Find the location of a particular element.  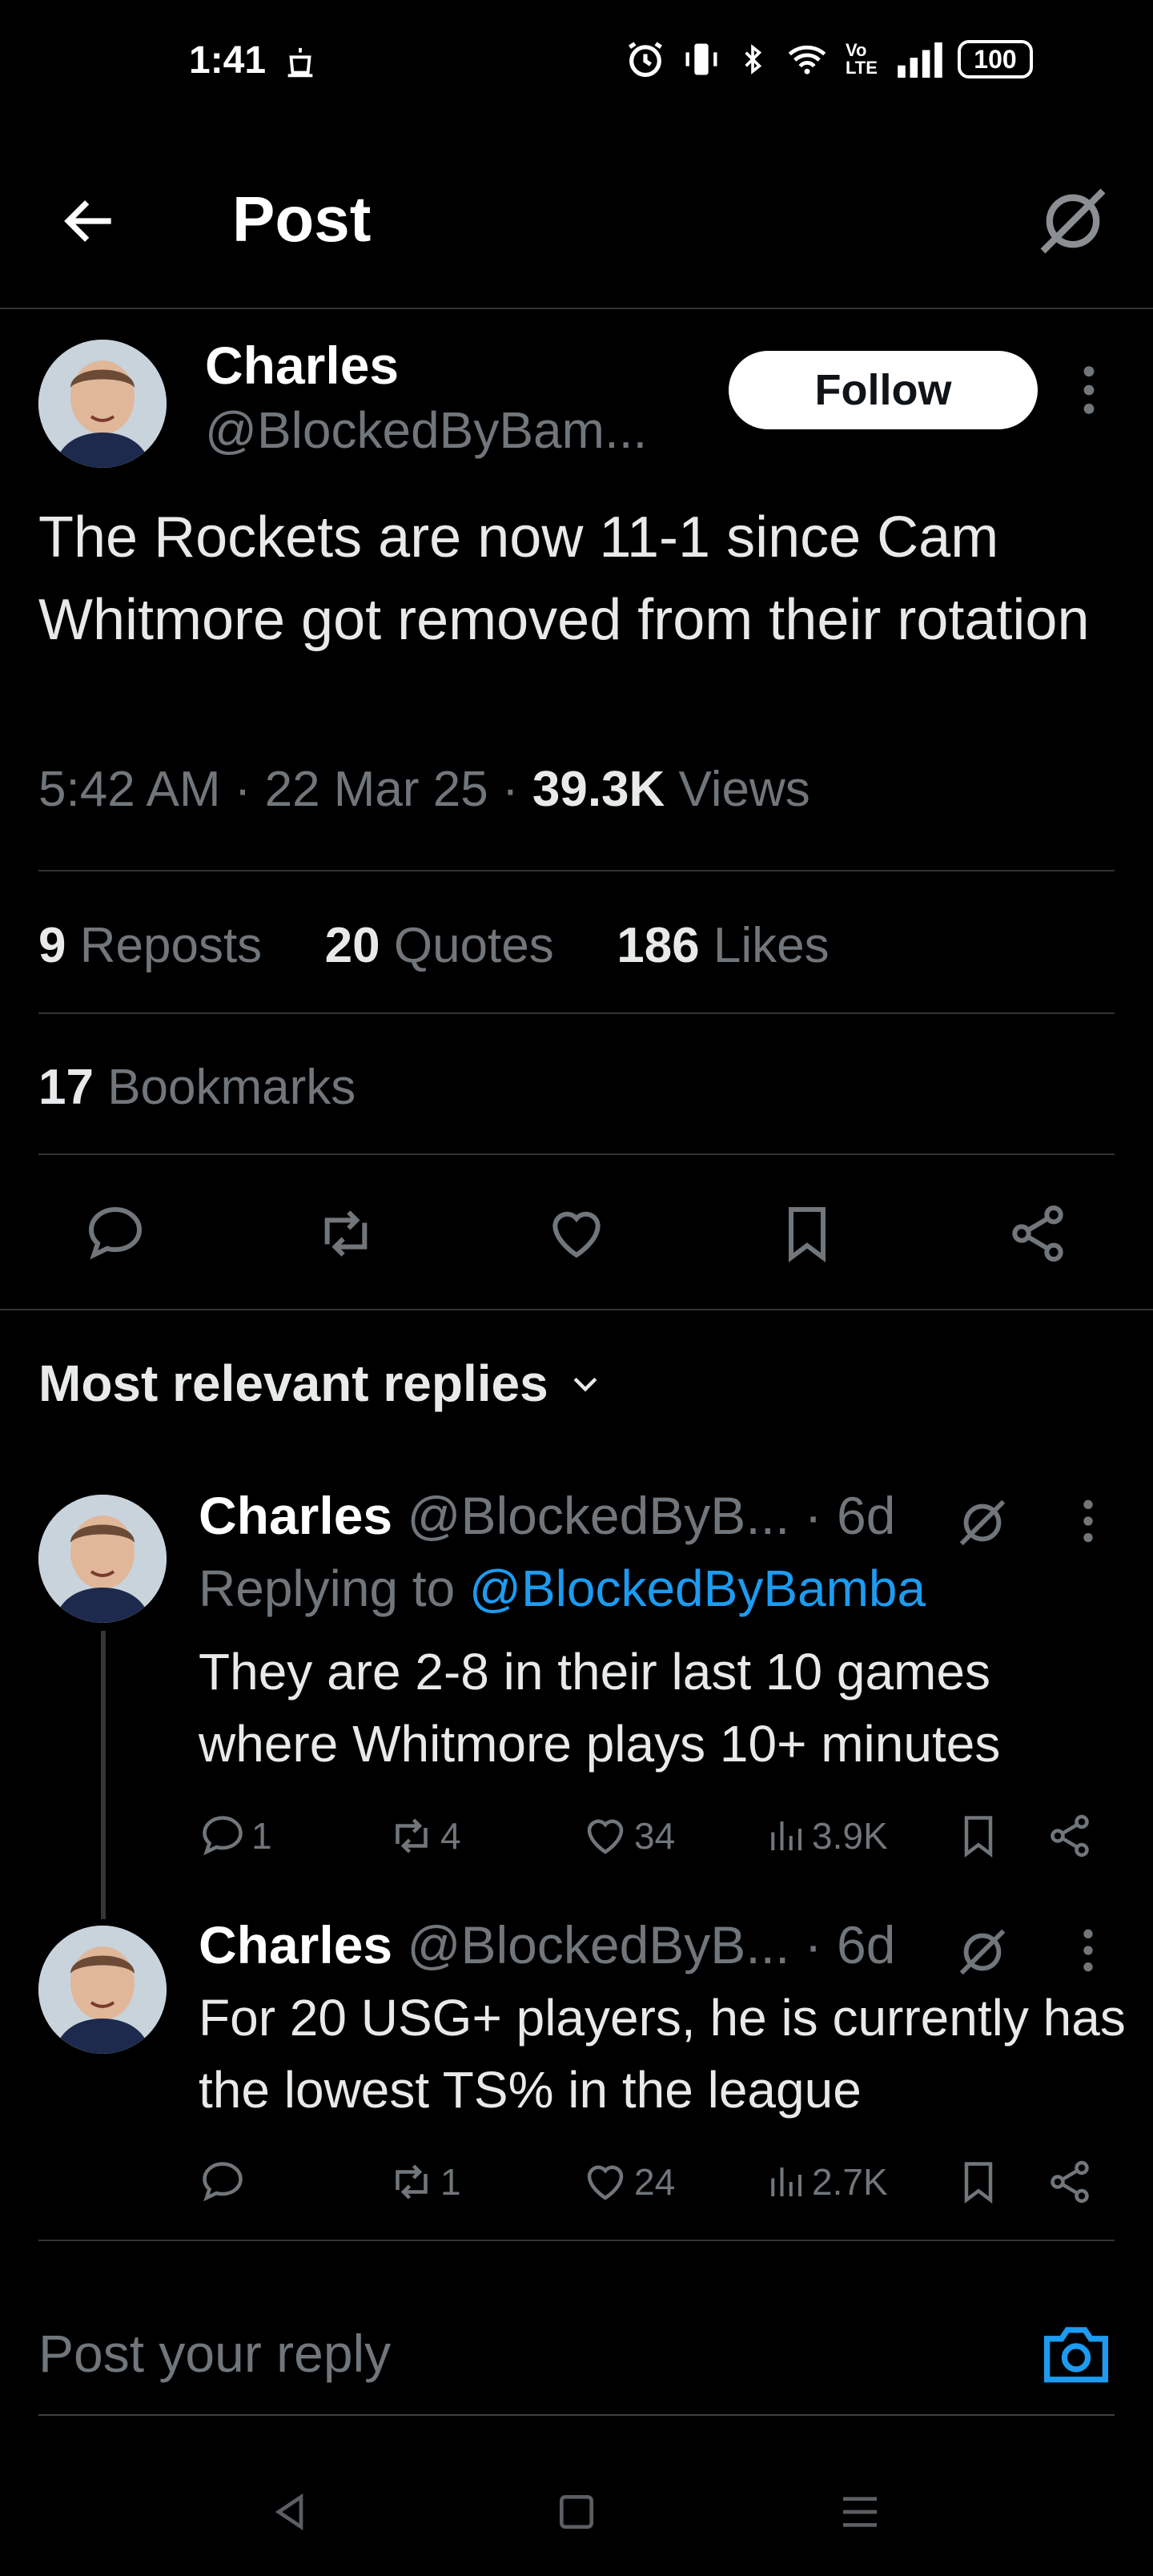

composer-underline is located at coordinates (576, 2415).